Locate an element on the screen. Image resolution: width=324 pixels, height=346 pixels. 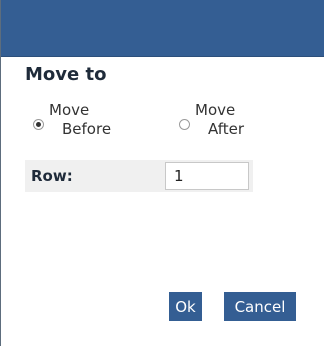
row-field: Row: is located at coordinates (139, 176).